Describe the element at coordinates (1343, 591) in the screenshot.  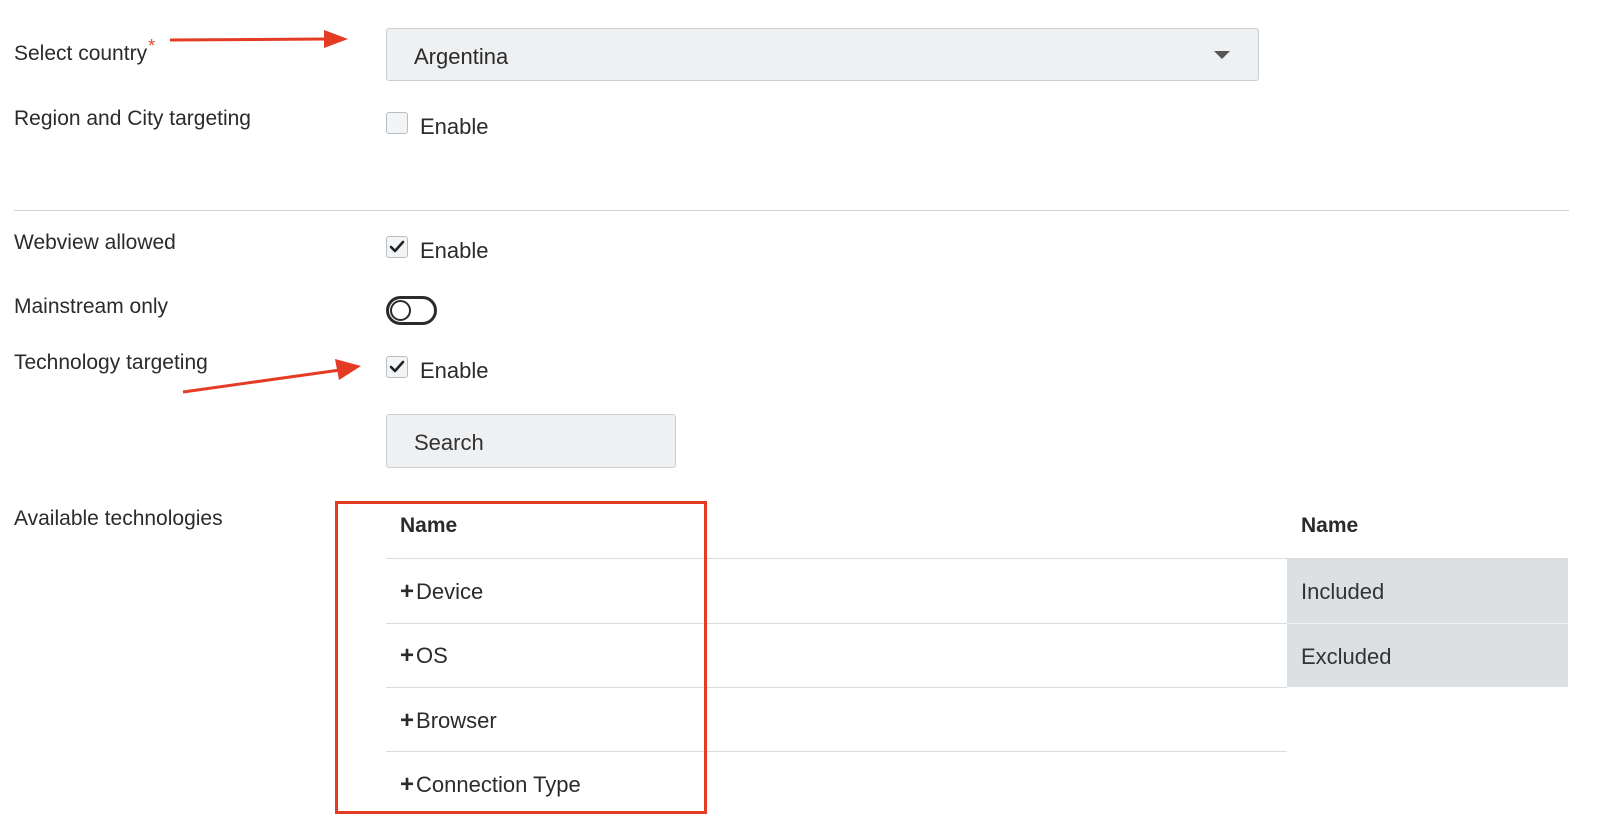
I see `selected-row-label: Included` at that location.